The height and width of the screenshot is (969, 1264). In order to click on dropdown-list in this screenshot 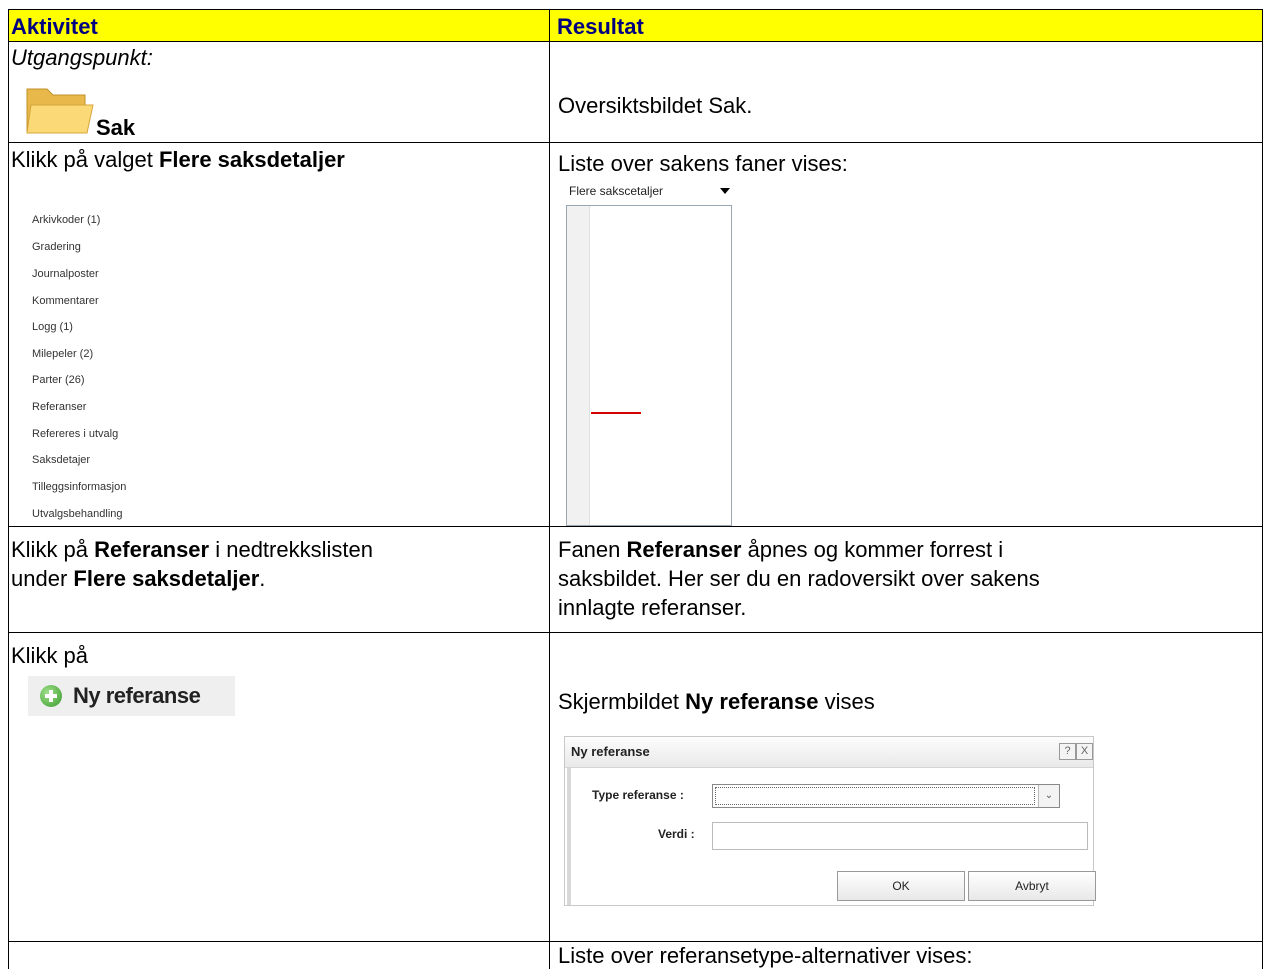, I will do `click(649, 365)`.